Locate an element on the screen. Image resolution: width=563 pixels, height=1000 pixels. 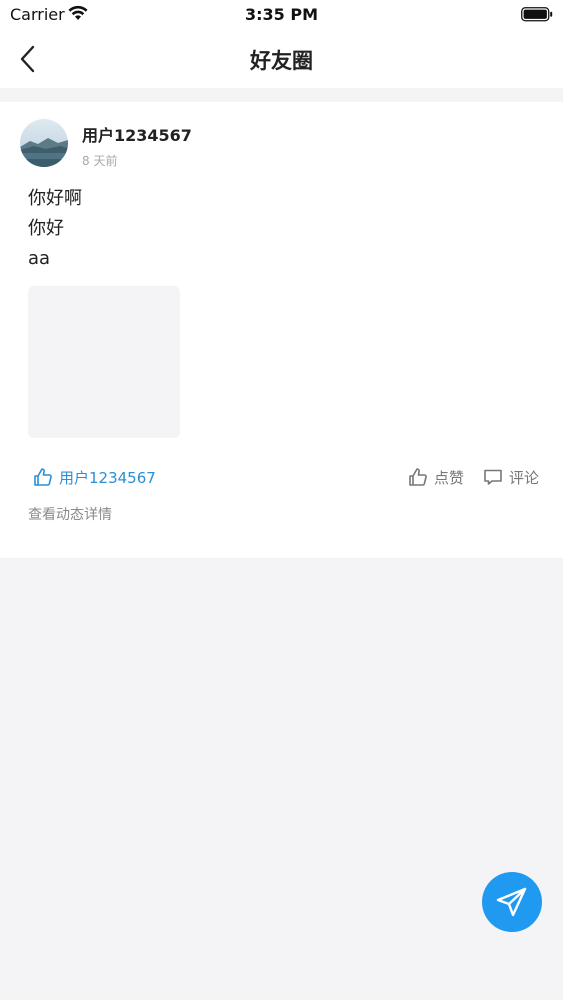
like-label: 点赞 is located at coordinates (449, 477).